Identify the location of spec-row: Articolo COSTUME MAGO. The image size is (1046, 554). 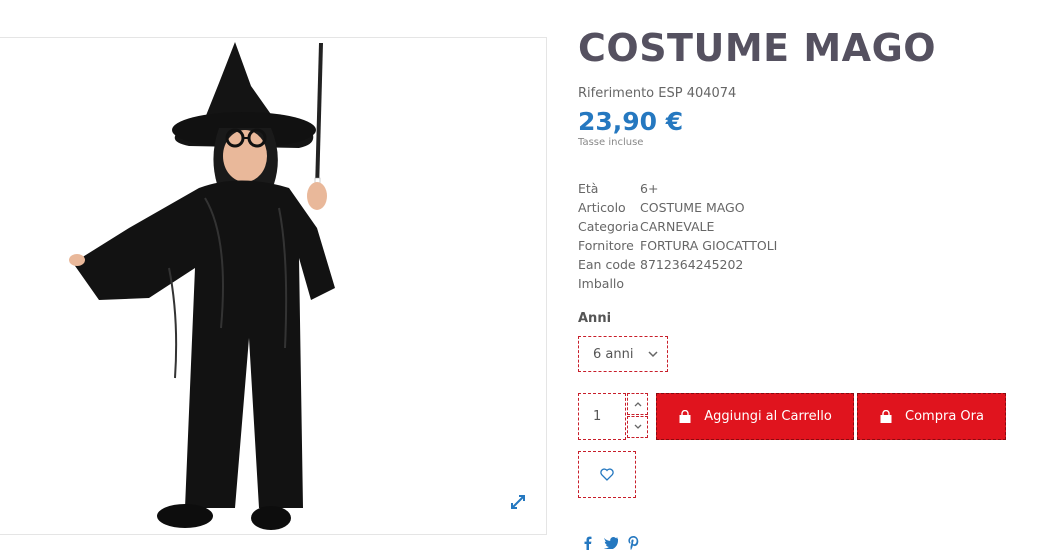
(677, 207).